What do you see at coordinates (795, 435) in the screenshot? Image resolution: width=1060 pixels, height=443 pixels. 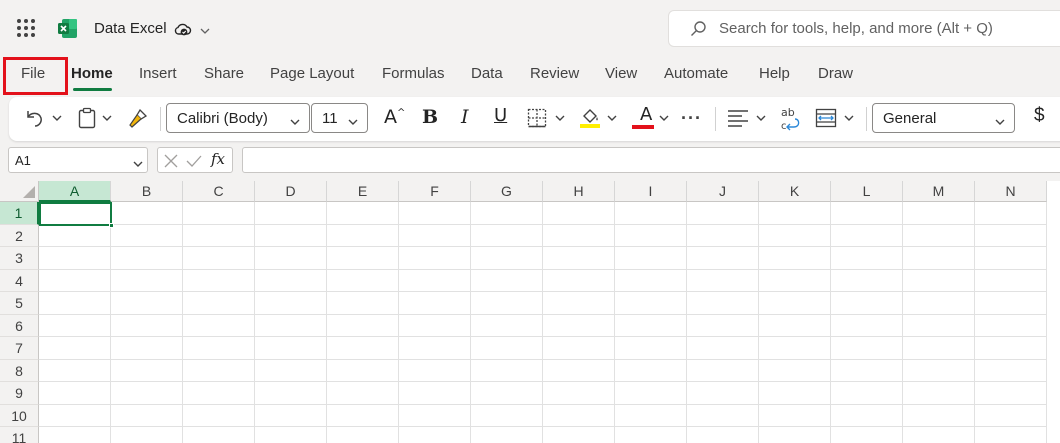 I see `cell-k11` at bounding box center [795, 435].